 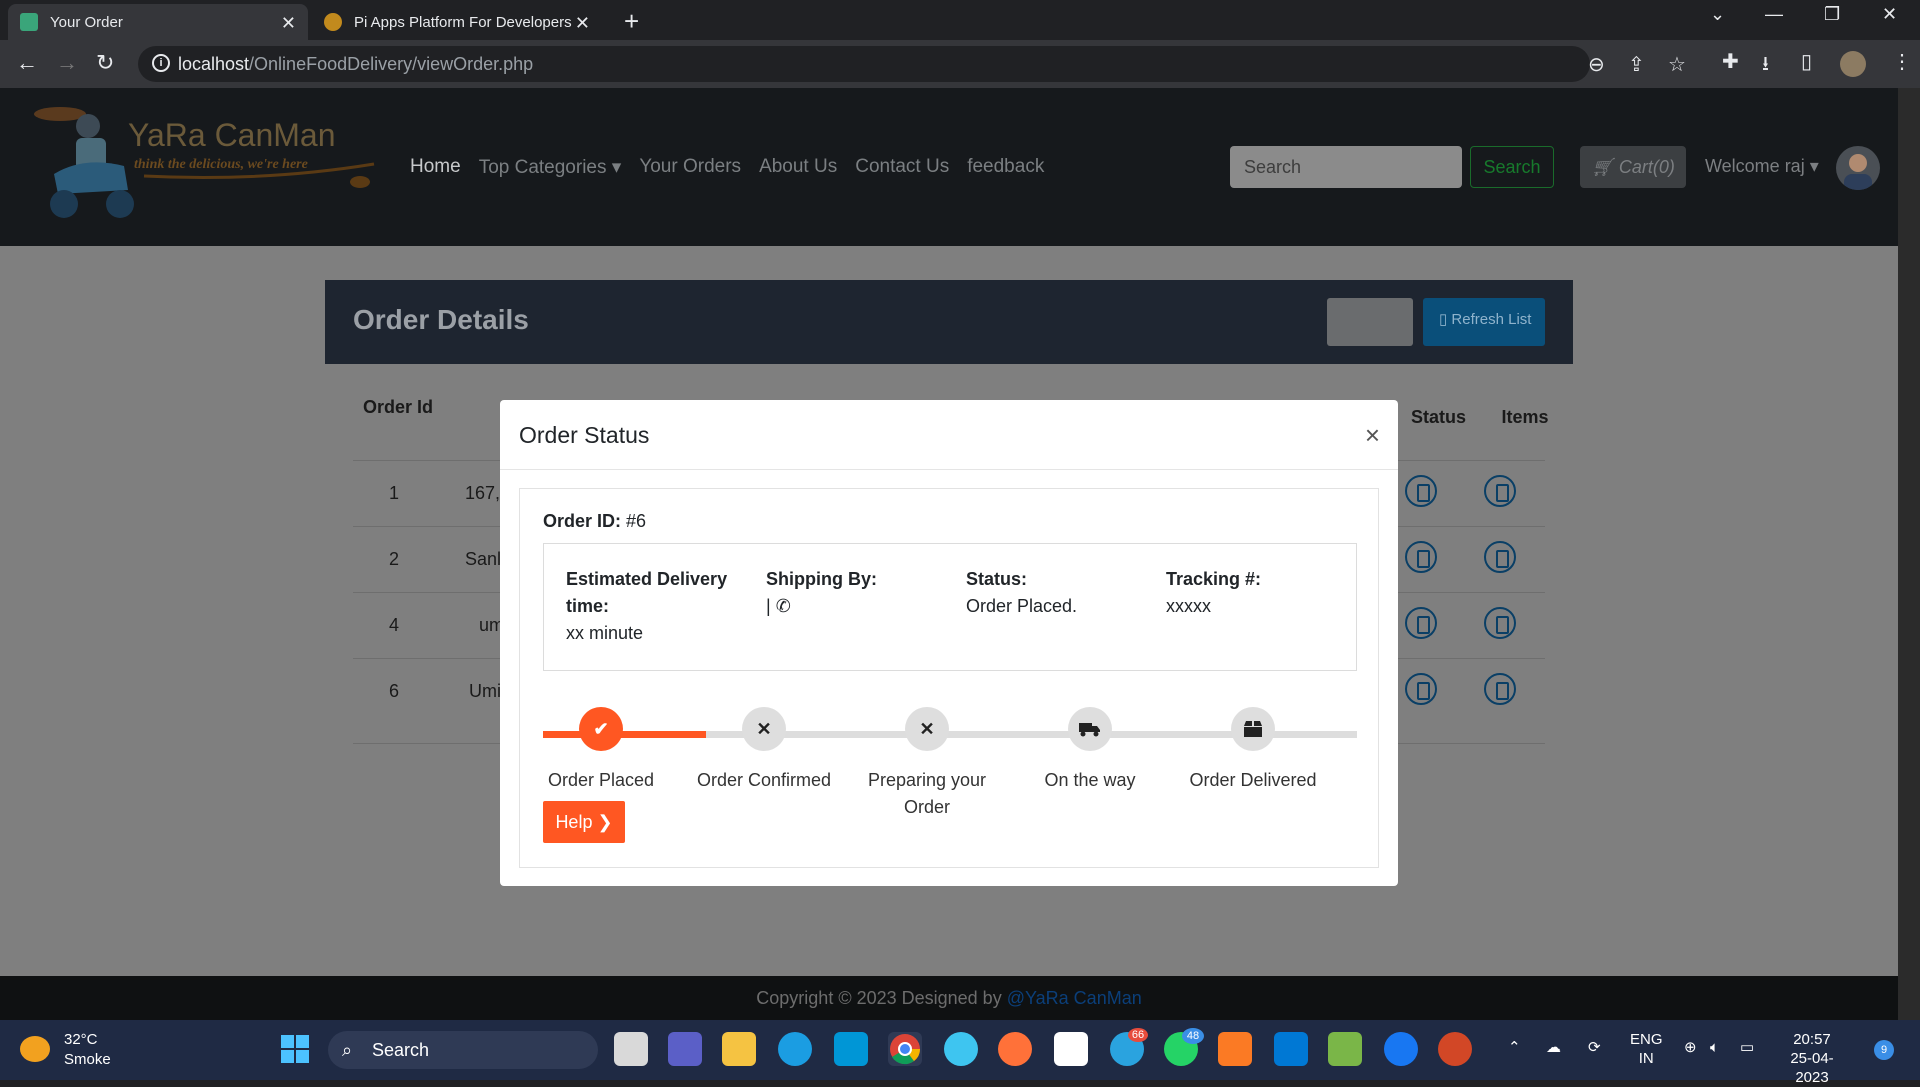 What do you see at coordinates (584, 822) in the screenshot?
I see `help-button: Help ❯` at bounding box center [584, 822].